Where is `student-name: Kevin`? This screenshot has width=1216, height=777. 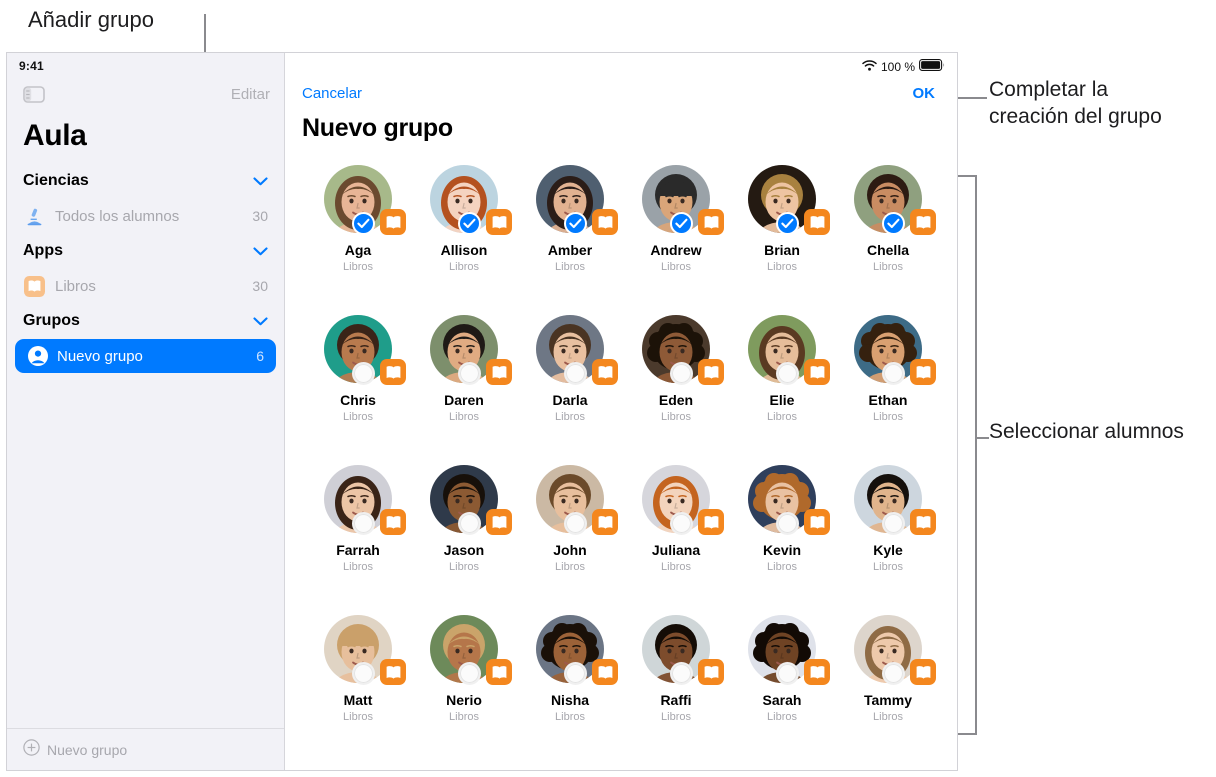 student-name: Kevin is located at coordinates (782, 550).